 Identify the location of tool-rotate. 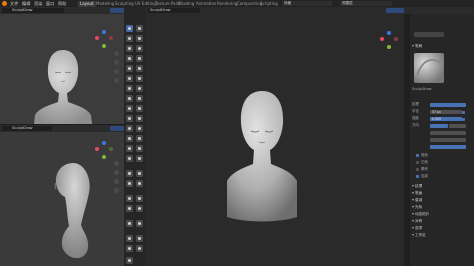
(139, 128).